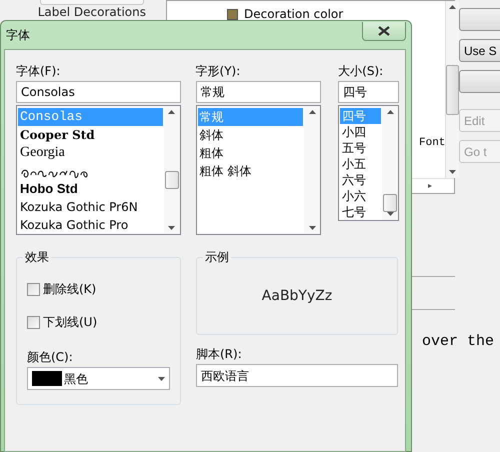 Image resolution: width=500 pixels, height=452 pixels. I want to click on tab-label: Label Decorations, so click(83, 12).